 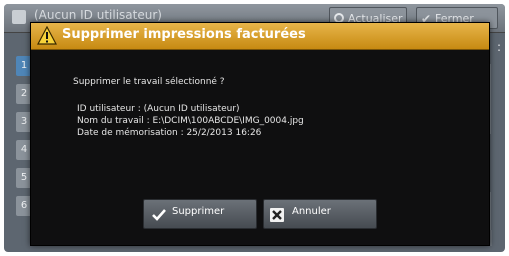 I want to click on delete-button-label: Supprimer, so click(x=198, y=211).